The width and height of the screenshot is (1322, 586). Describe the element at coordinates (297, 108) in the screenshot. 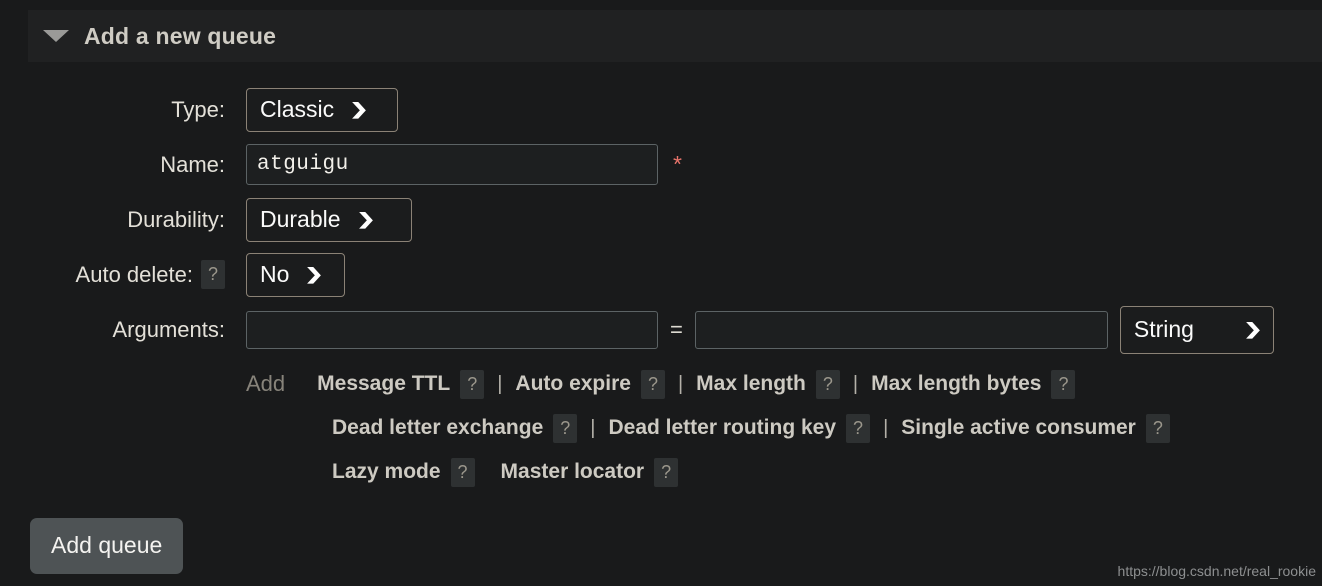

I see `type-select-value: Classic` at that location.